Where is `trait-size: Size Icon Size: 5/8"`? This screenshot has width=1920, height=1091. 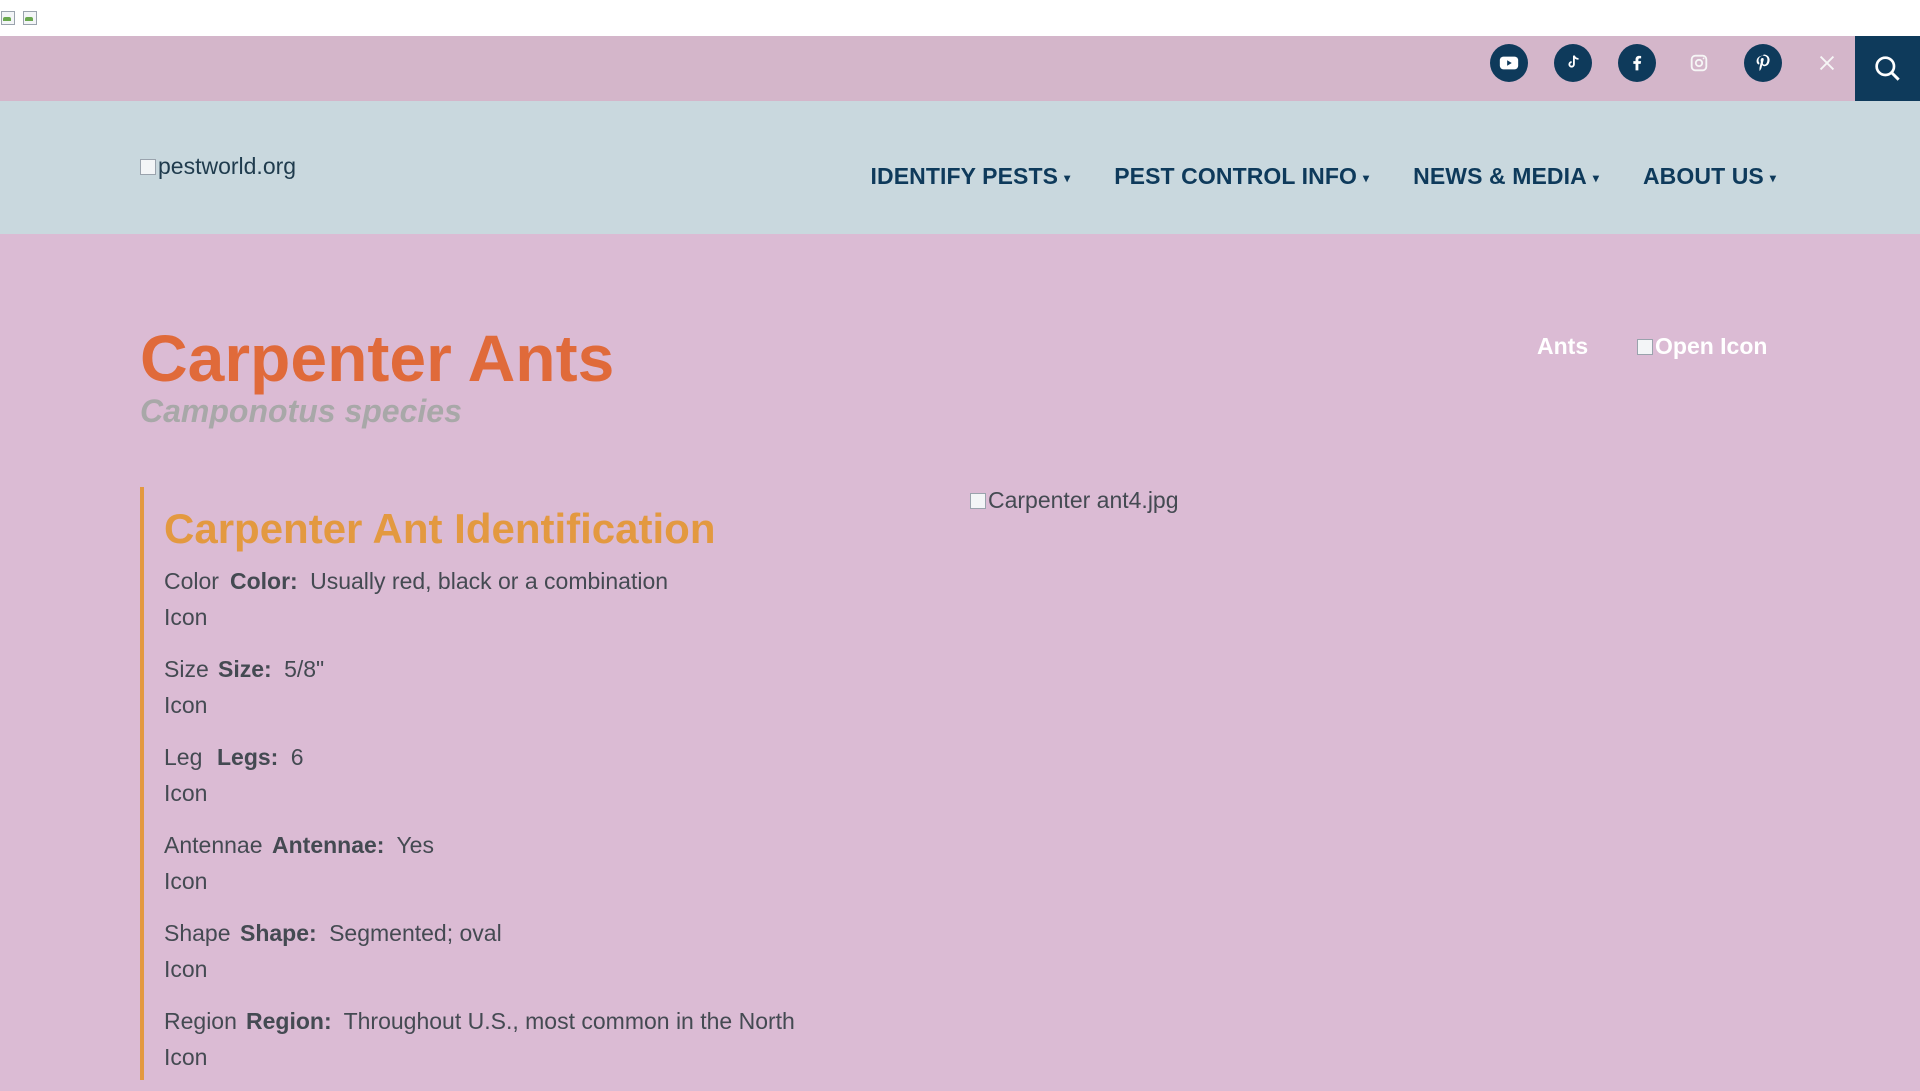
trait-size: Size Icon Size: 5/8" is located at coordinates (544, 695).